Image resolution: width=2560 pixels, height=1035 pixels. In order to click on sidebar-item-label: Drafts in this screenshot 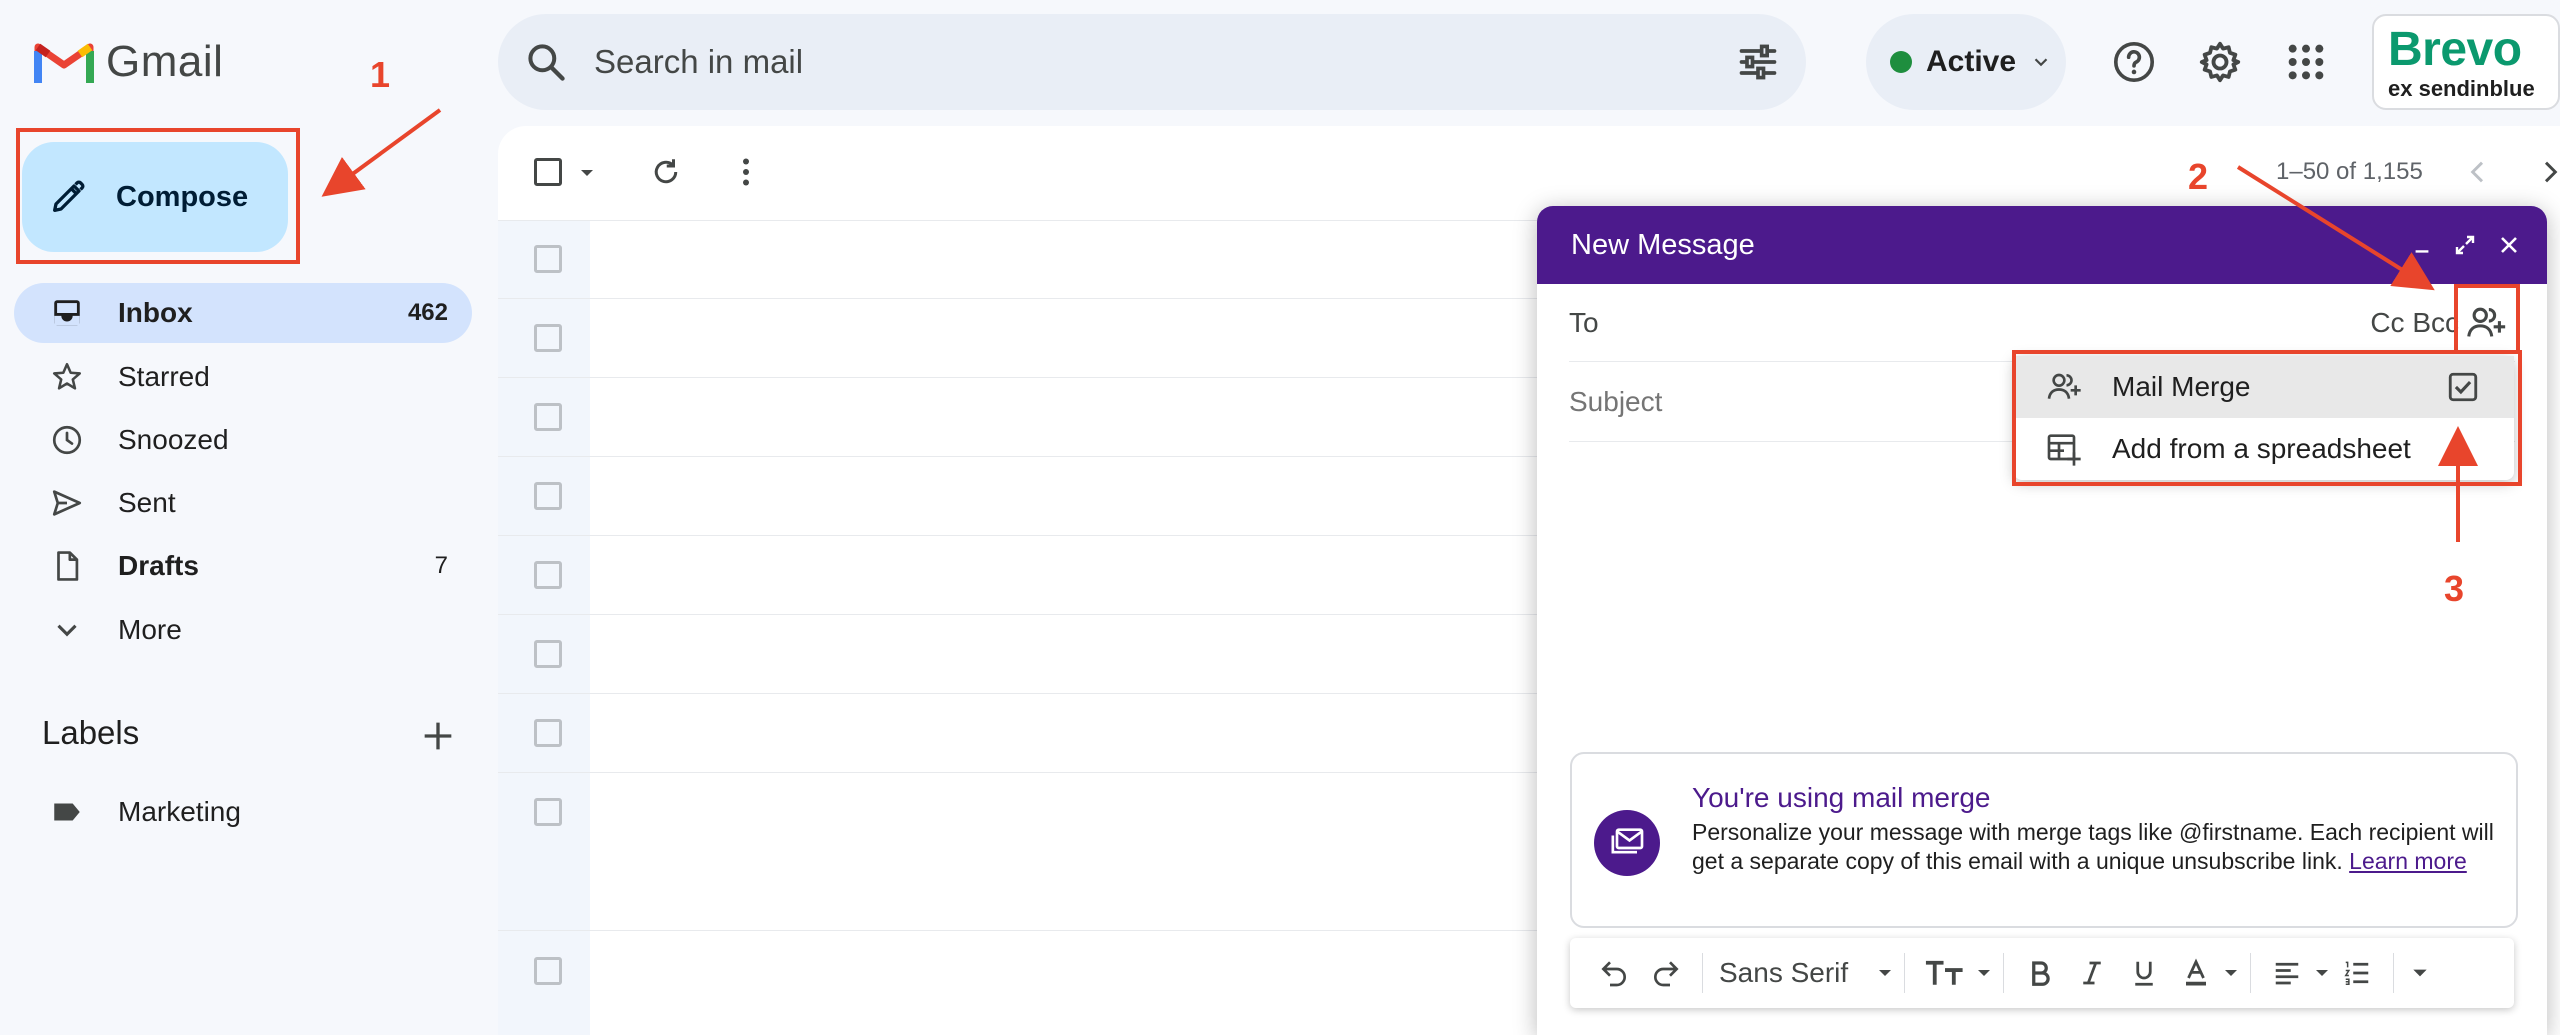, I will do `click(158, 565)`.